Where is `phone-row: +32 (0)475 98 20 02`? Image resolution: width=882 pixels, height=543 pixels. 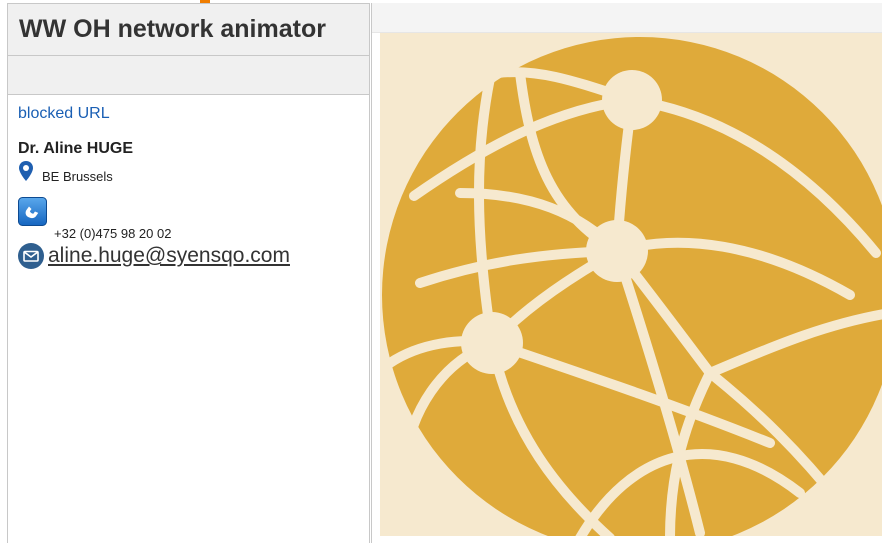 phone-row: +32 (0)475 98 20 02 is located at coordinates (188, 219).